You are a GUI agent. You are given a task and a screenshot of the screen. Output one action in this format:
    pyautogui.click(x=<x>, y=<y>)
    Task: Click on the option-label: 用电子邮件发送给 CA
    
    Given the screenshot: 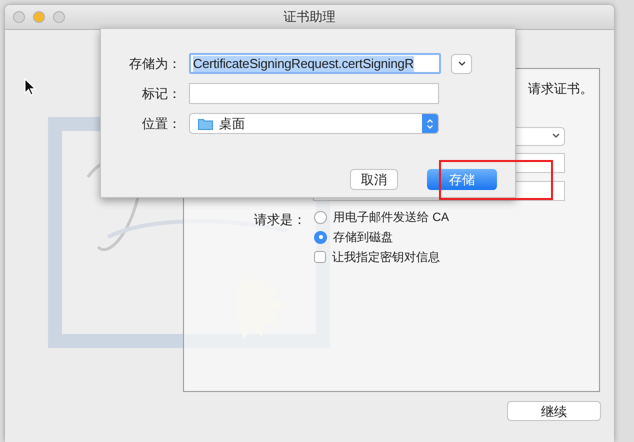 What is the action you would take?
    pyautogui.click(x=391, y=217)
    